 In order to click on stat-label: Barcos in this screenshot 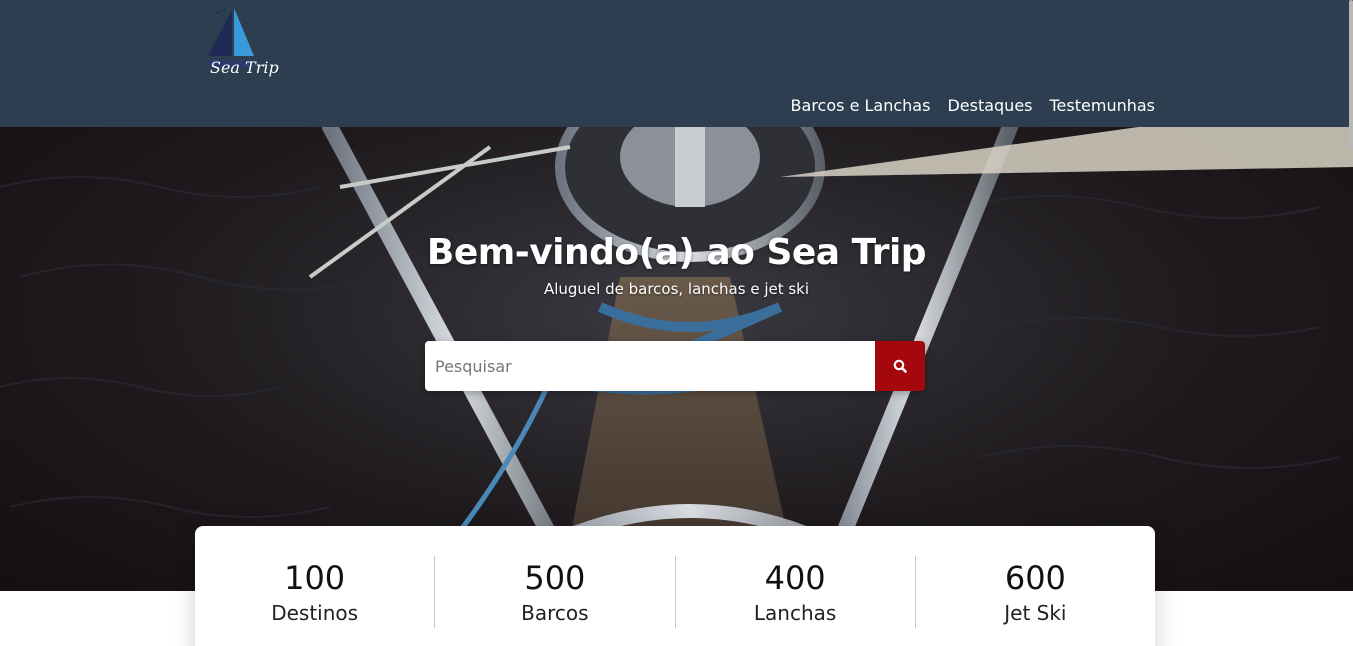, I will do `click(555, 613)`.